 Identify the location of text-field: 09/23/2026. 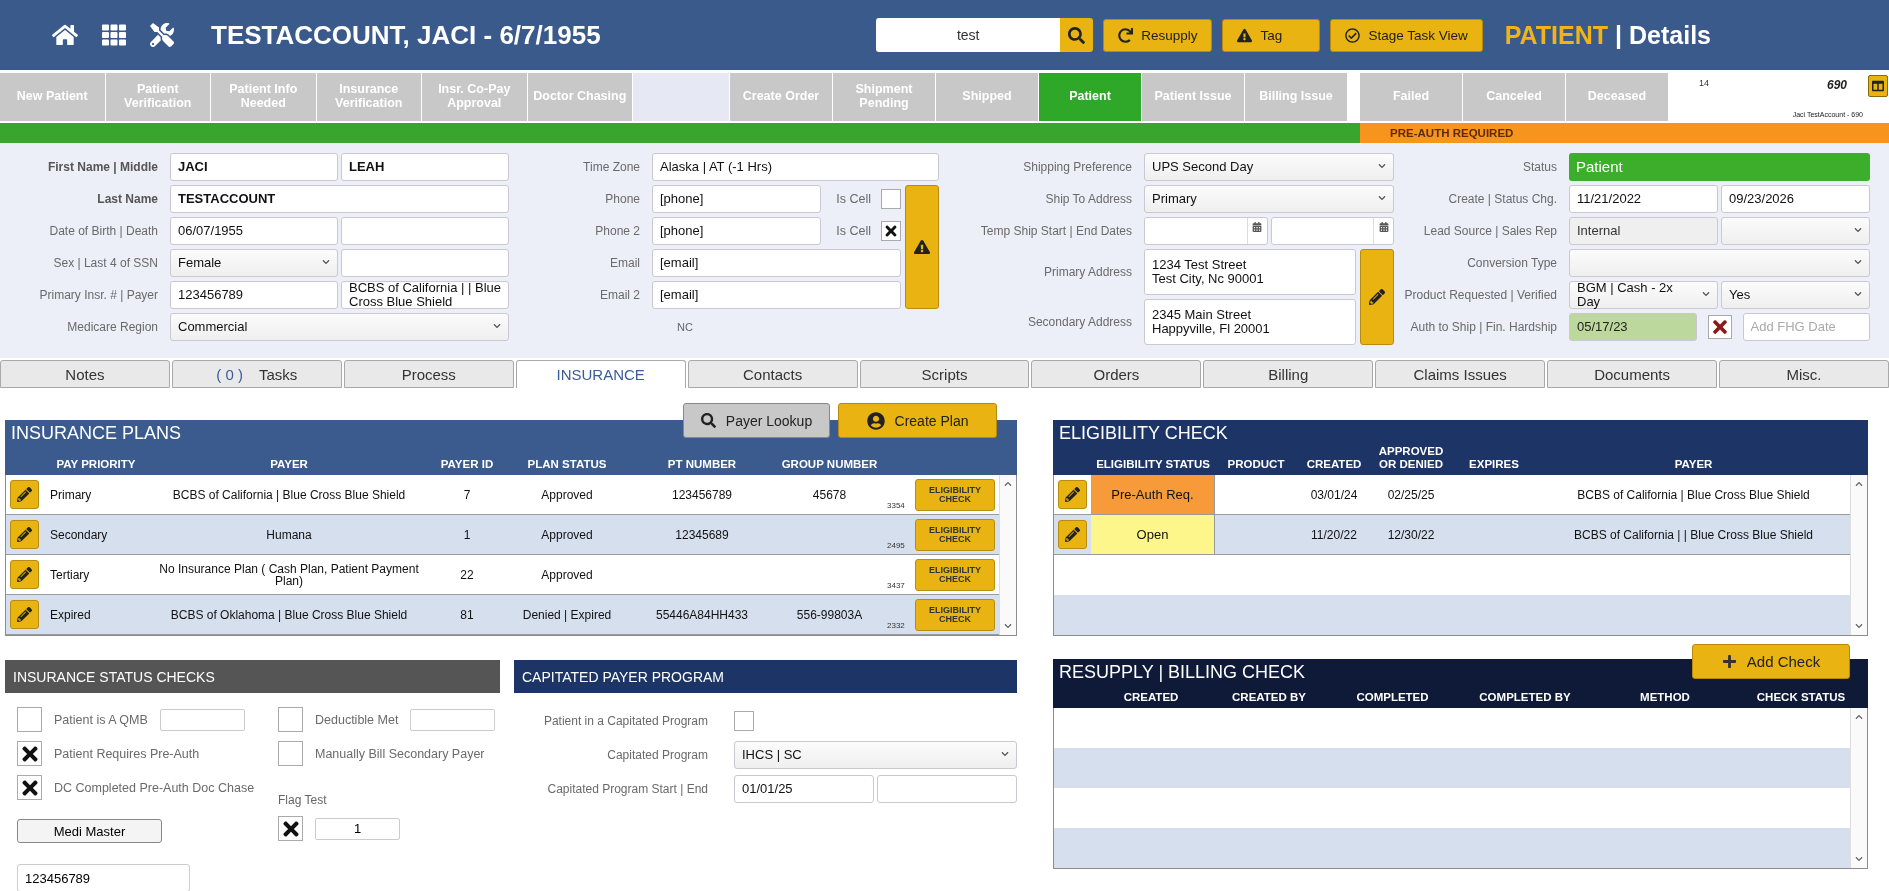
(1795, 199).